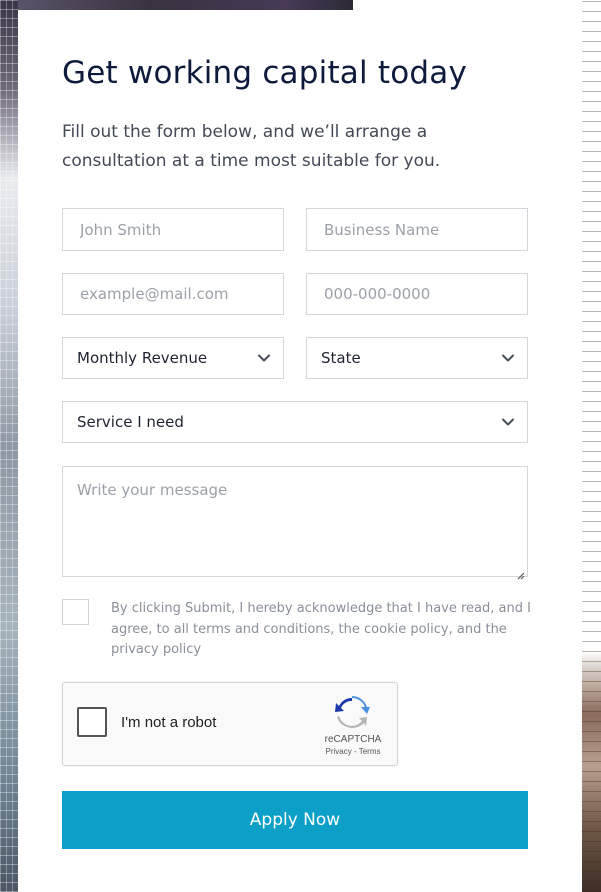 This screenshot has width=601, height=892. What do you see at coordinates (75, 612) in the screenshot?
I see `consent-checkbox` at bounding box center [75, 612].